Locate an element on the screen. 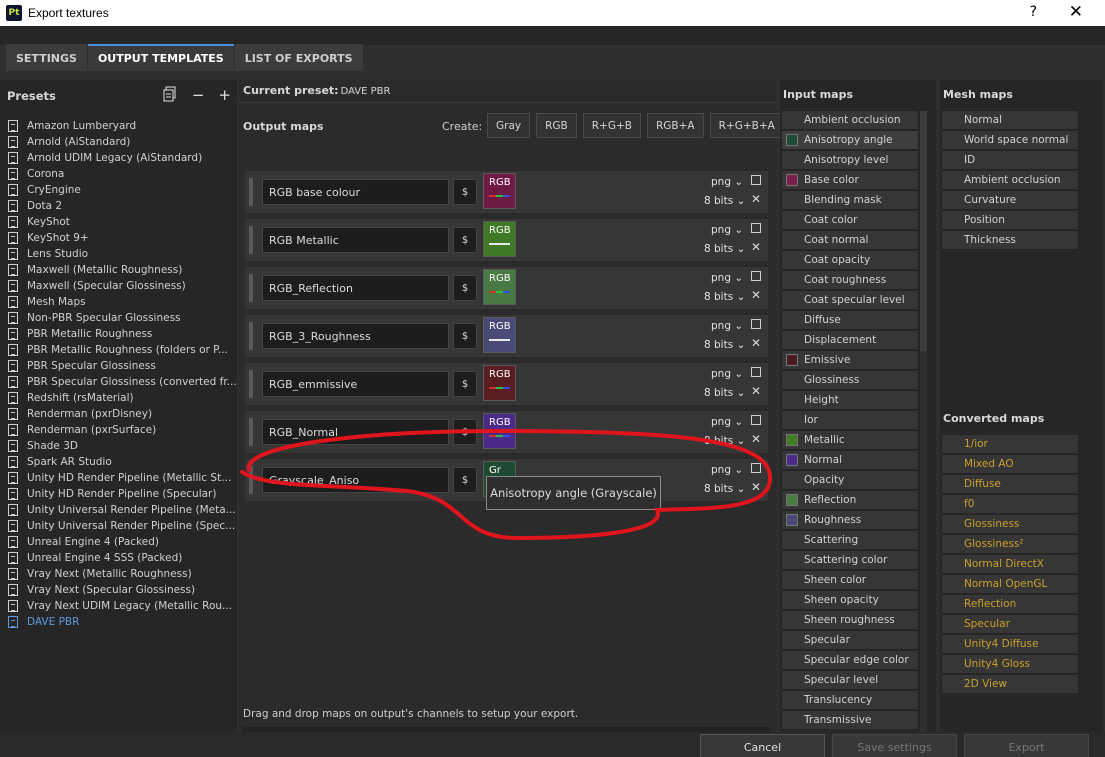 This screenshot has width=1105, height=757. map-chip: Coat roughness is located at coordinates (850, 280).